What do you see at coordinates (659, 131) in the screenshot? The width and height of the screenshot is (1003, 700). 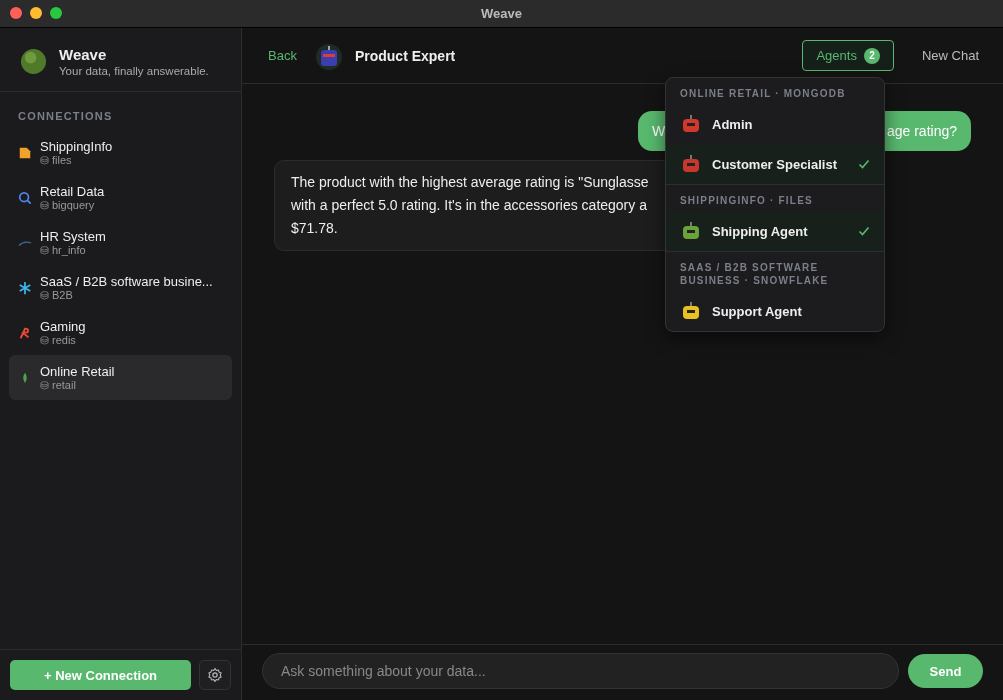 I see `message-text: W` at bounding box center [659, 131].